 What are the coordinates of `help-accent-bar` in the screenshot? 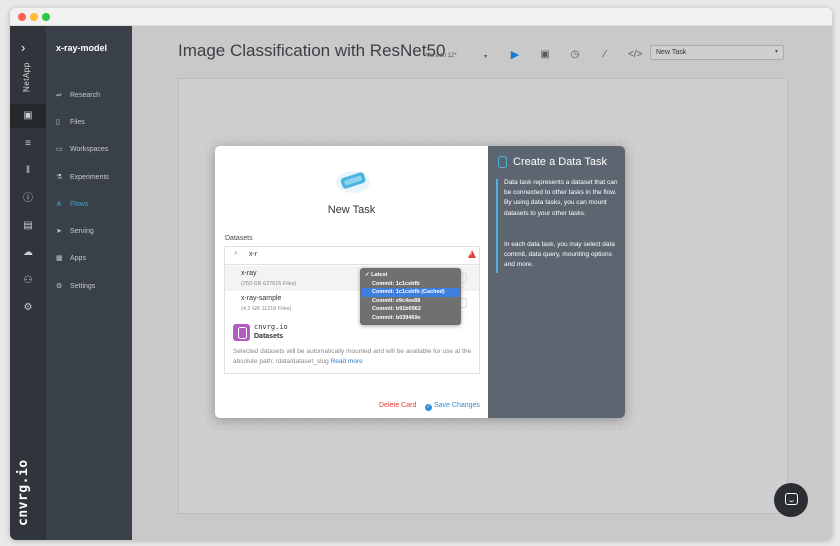 It's located at (497, 226).